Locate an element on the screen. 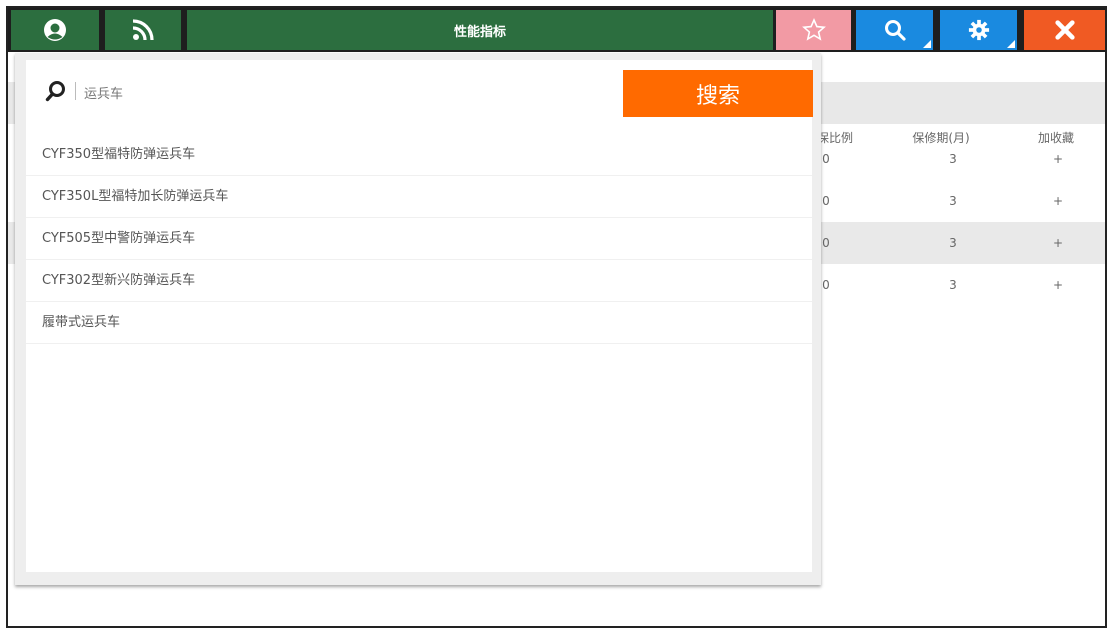  search-result-item: CYF302型新兴防弹运兵车 is located at coordinates (419, 281).